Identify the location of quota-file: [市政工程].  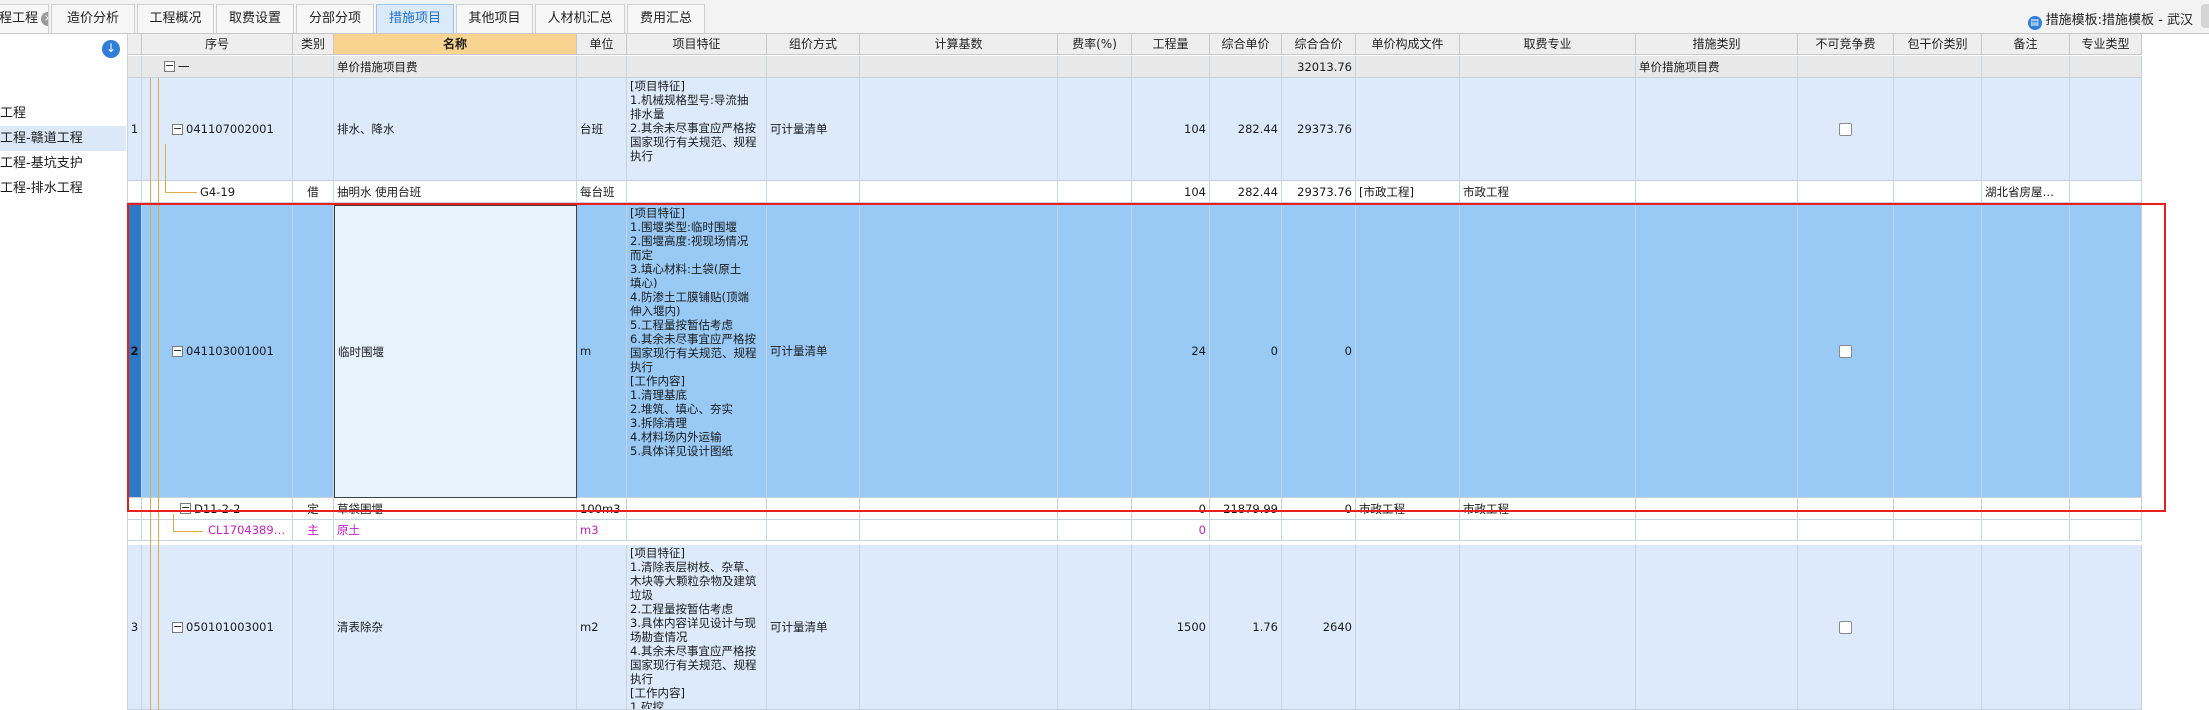
(1408, 192).